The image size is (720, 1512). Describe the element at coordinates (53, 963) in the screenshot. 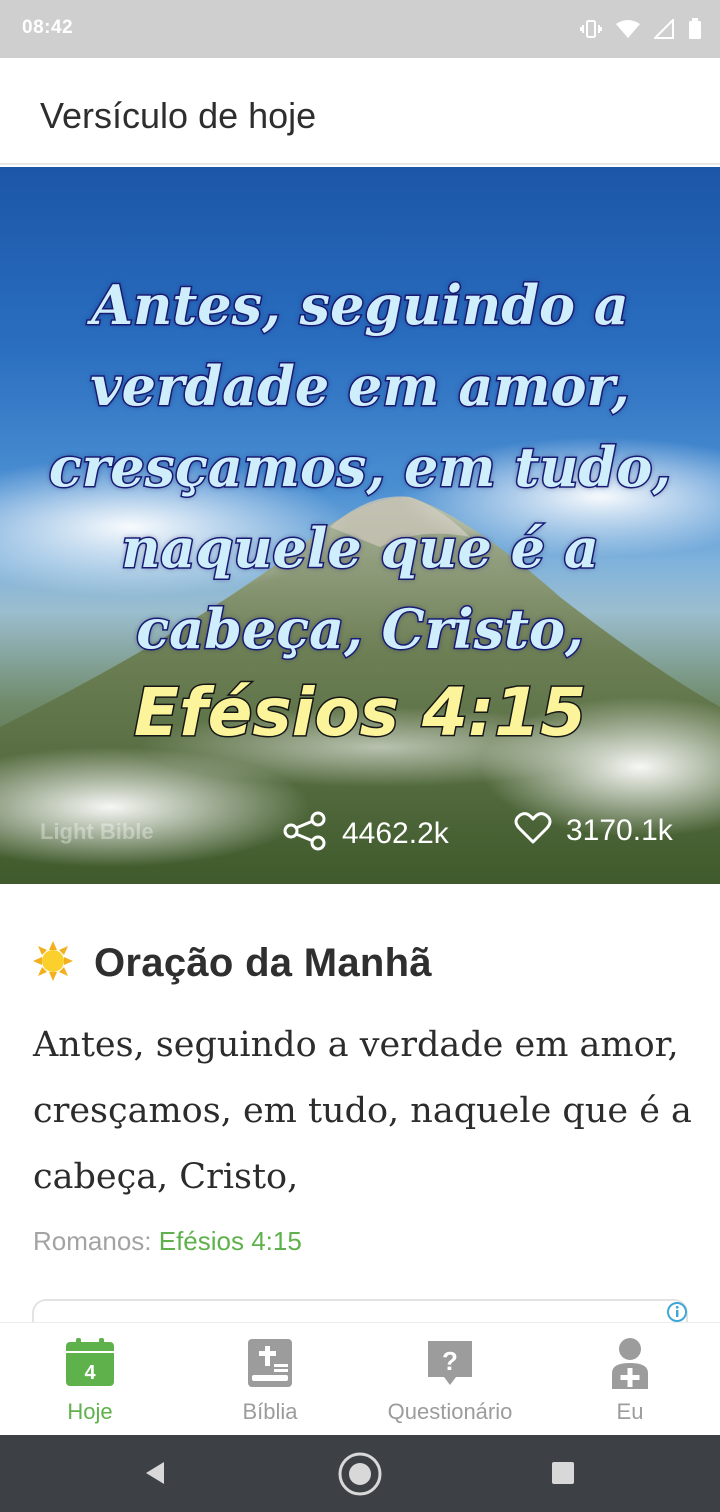

I see `sun-icon` at that location.